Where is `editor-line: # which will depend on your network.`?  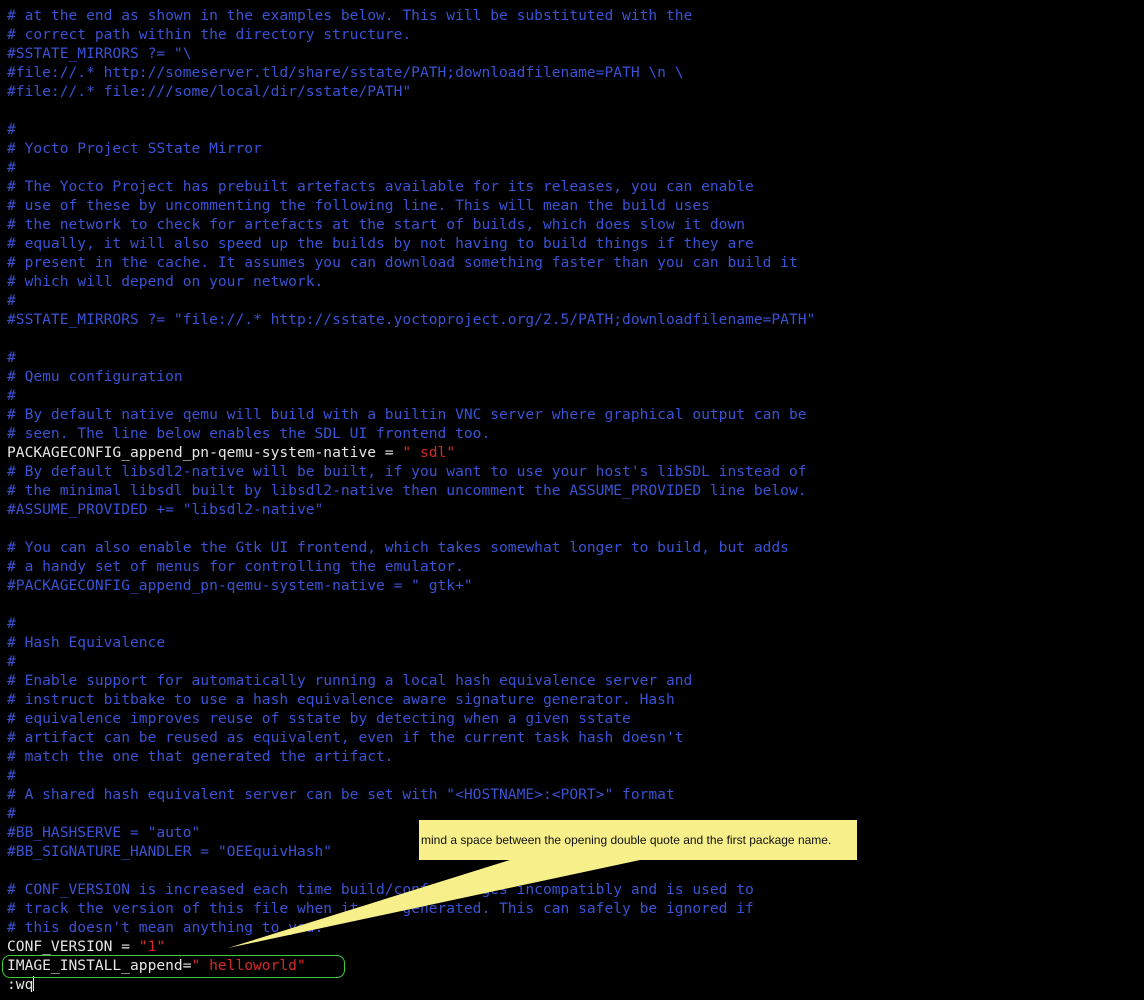 editor-line: # which will depend on your network. is located at coordinates (411, 281).